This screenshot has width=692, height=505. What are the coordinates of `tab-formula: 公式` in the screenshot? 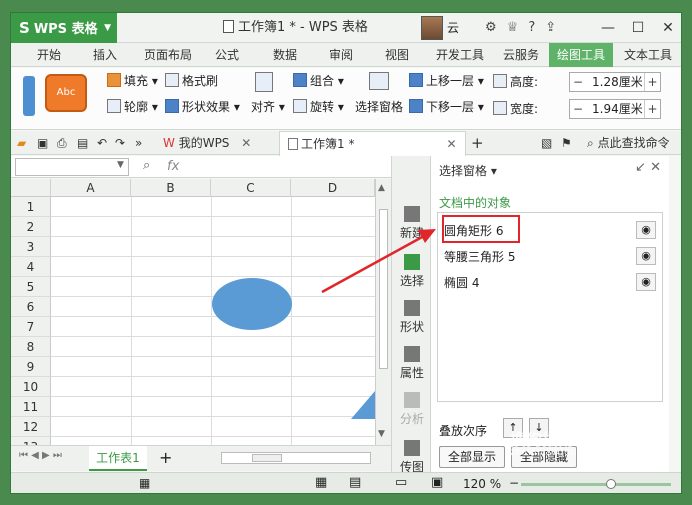 It's located at (227, 55).